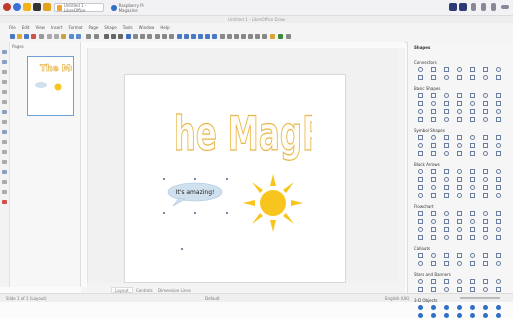 The height and width of the screenshot is (318, 513). I want to click on fontwork-tool-icon, so click(4, 202).